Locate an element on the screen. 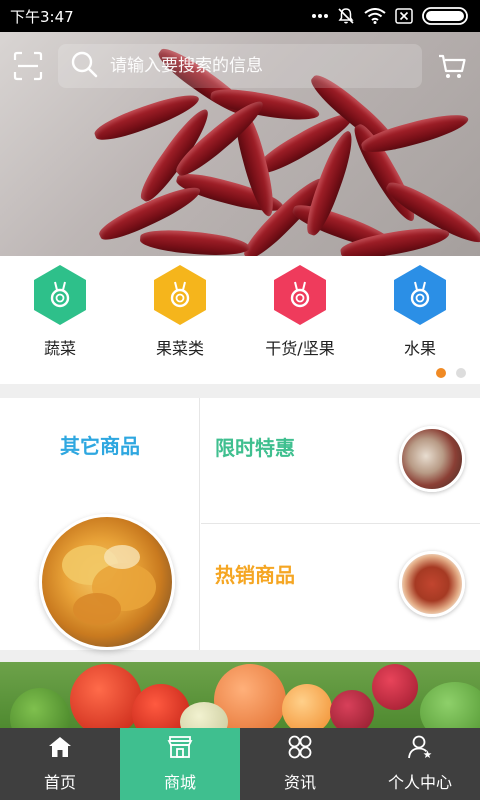 This screenshot has width=480, height=800. home-icon is located at coordinates (60, 749).